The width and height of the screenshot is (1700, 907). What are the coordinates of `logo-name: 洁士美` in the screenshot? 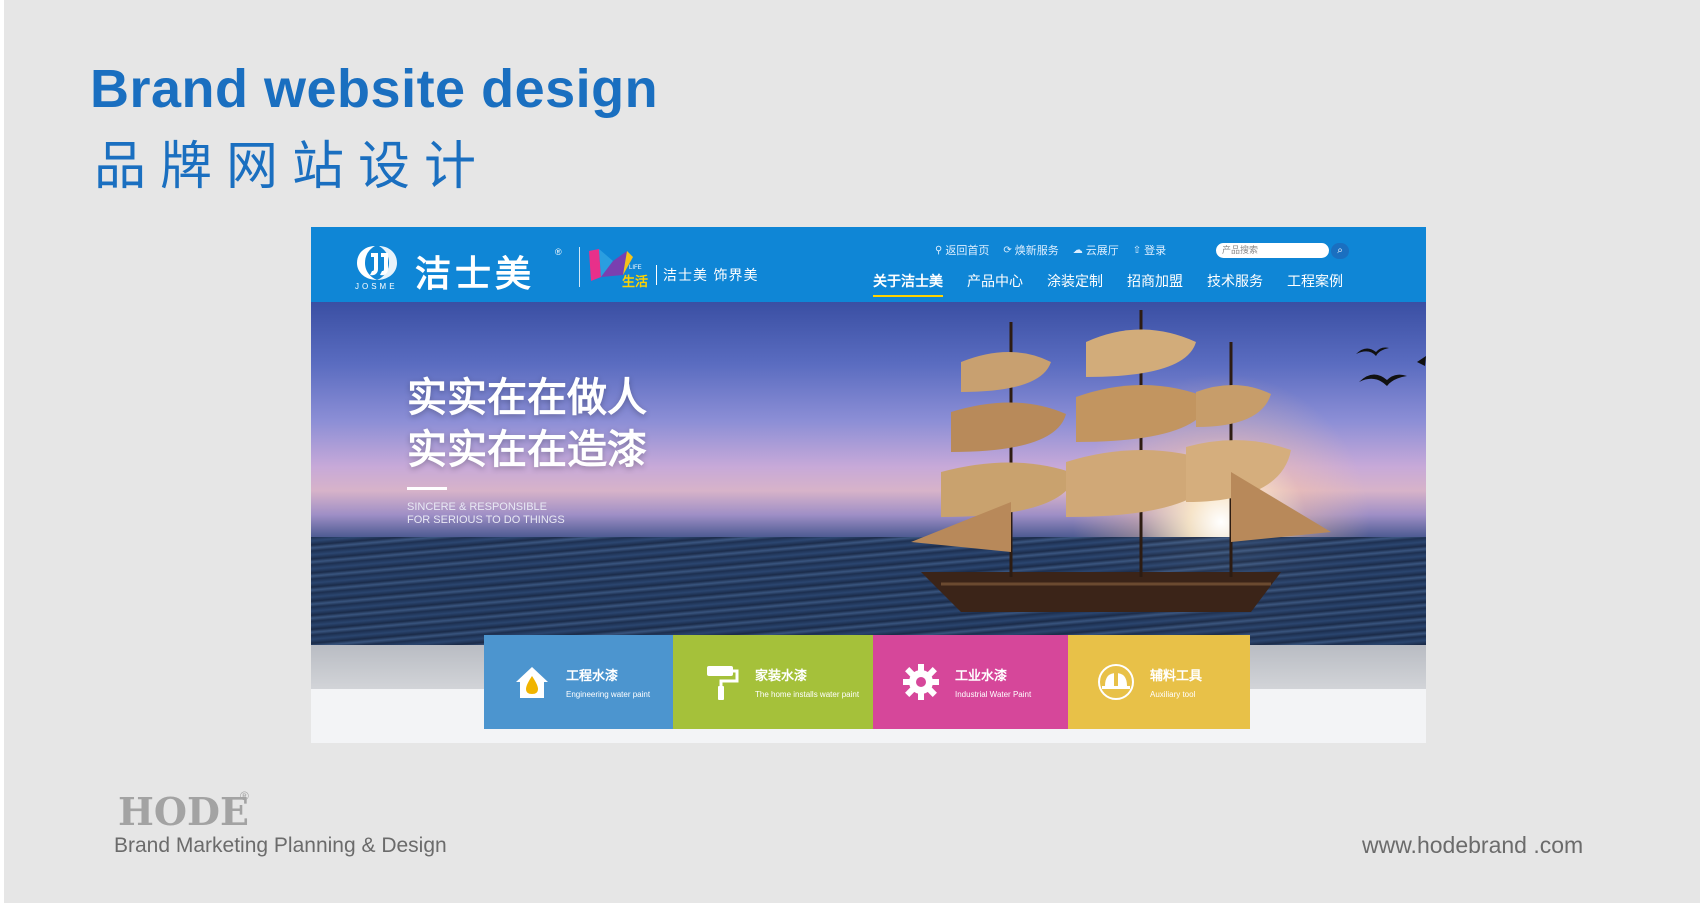 It's located at (475, 271).